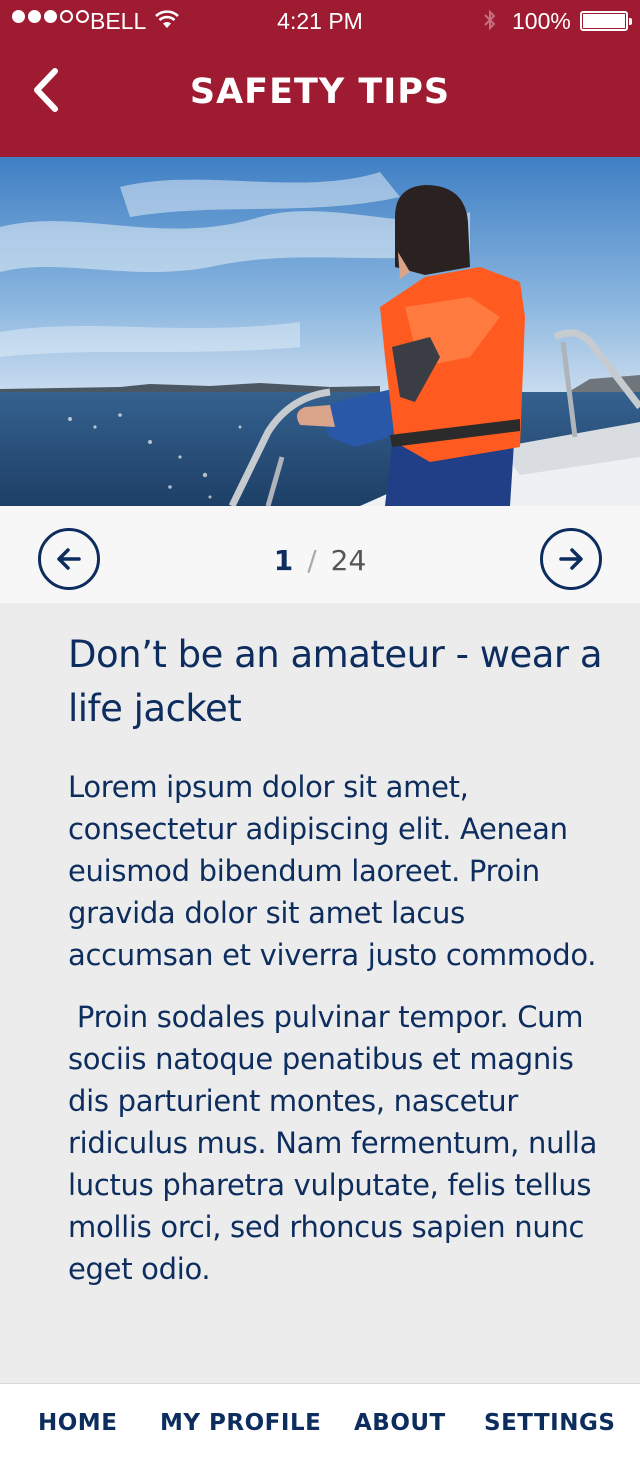 The image size is (640, 1462). I want to click on current-page: 1, so click(283, 560).